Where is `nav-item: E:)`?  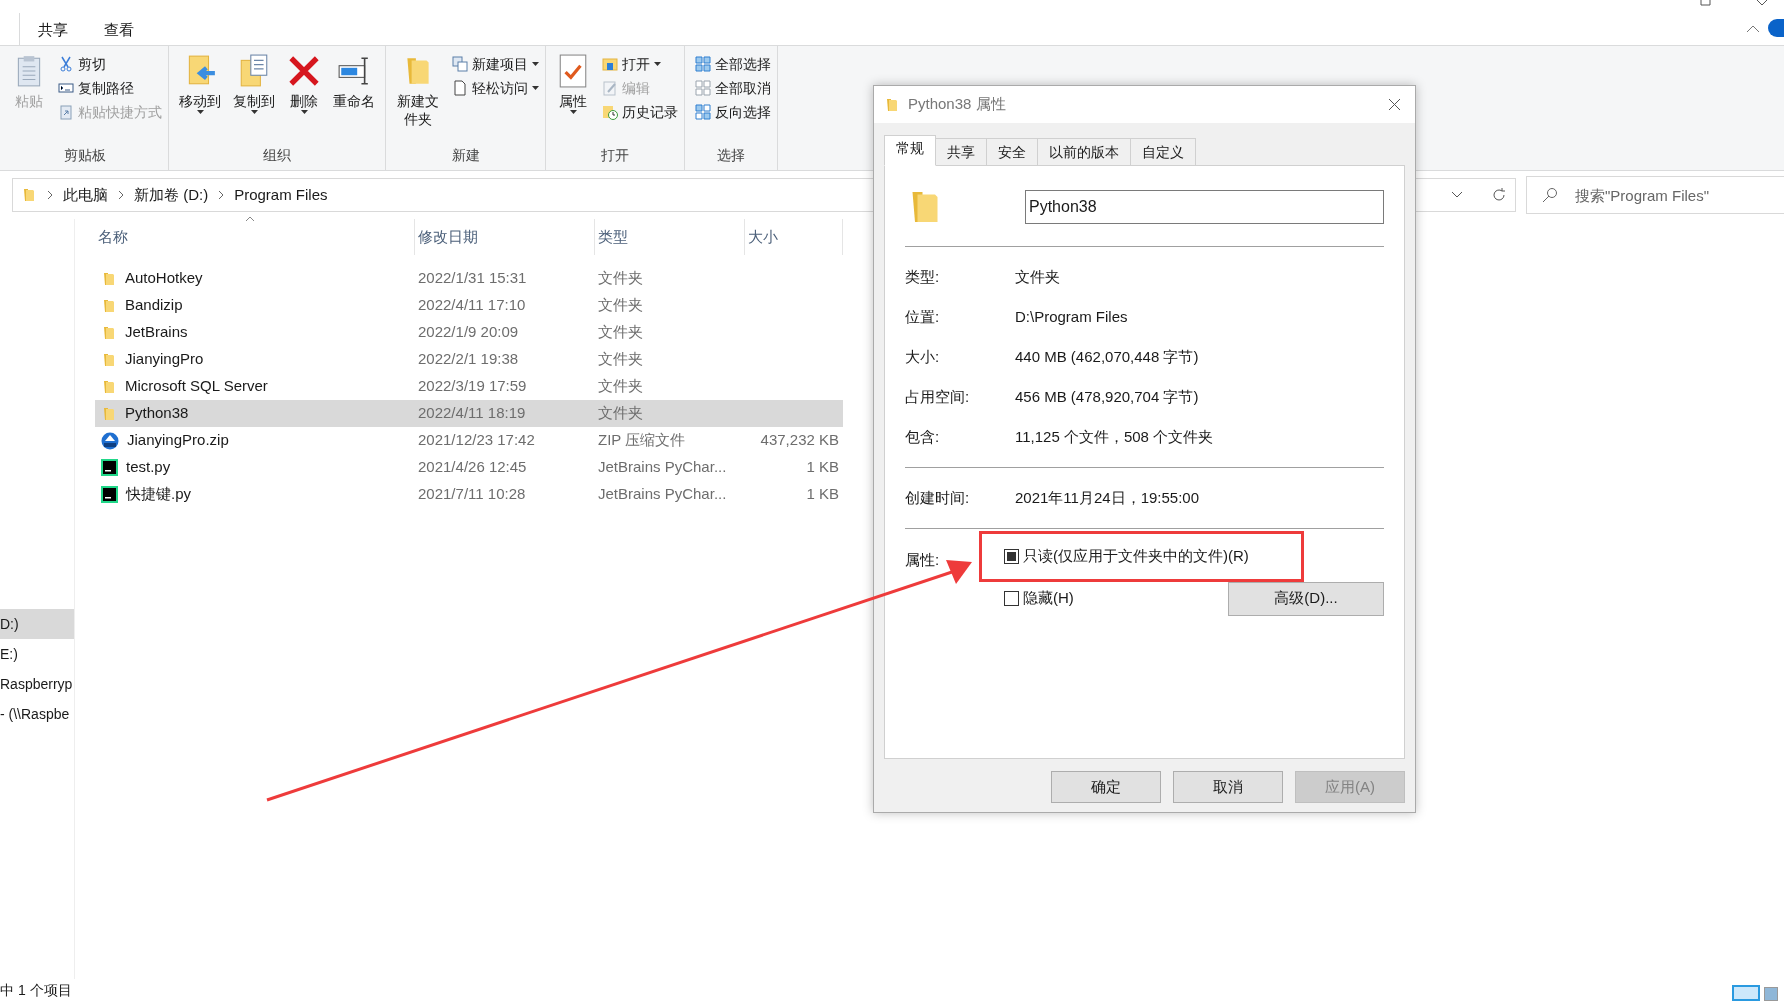
nav-item: E:) is located at coordinates (37, 654).